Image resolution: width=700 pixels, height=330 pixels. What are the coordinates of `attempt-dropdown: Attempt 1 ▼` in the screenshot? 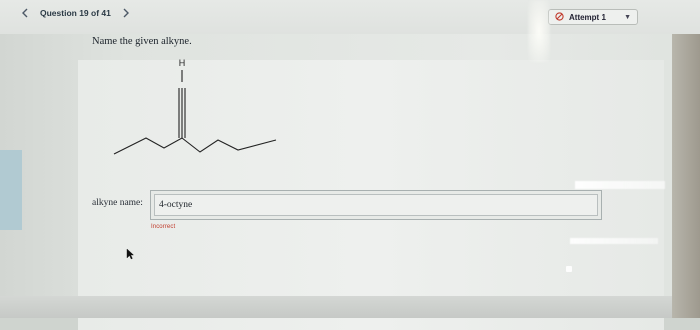 It's located at (593, 17).